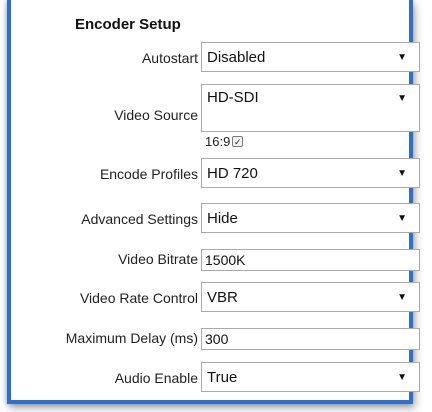 The image size is (432, 412). Describe the element at coordinates (222, 218) in the screenshot. I see `advanced-settings-value: Hide` at that location.